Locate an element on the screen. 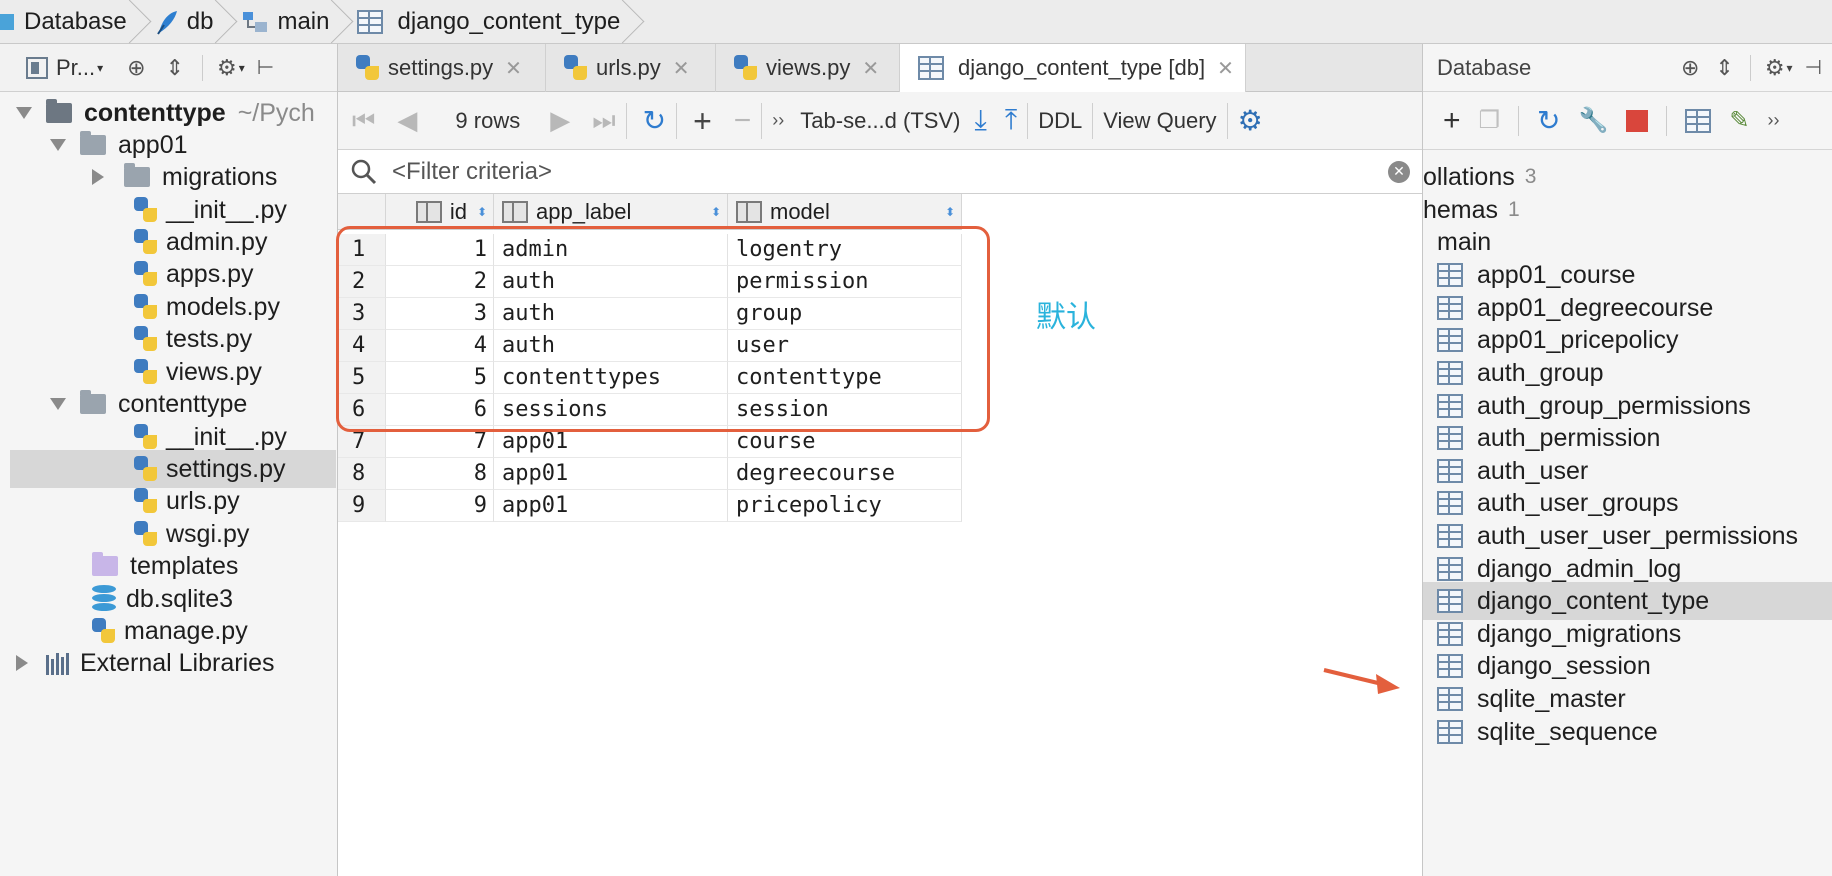 This screenshot has height=876, width=1832. table-node: sqlite_sequence is located at coordinates (1547, 732).